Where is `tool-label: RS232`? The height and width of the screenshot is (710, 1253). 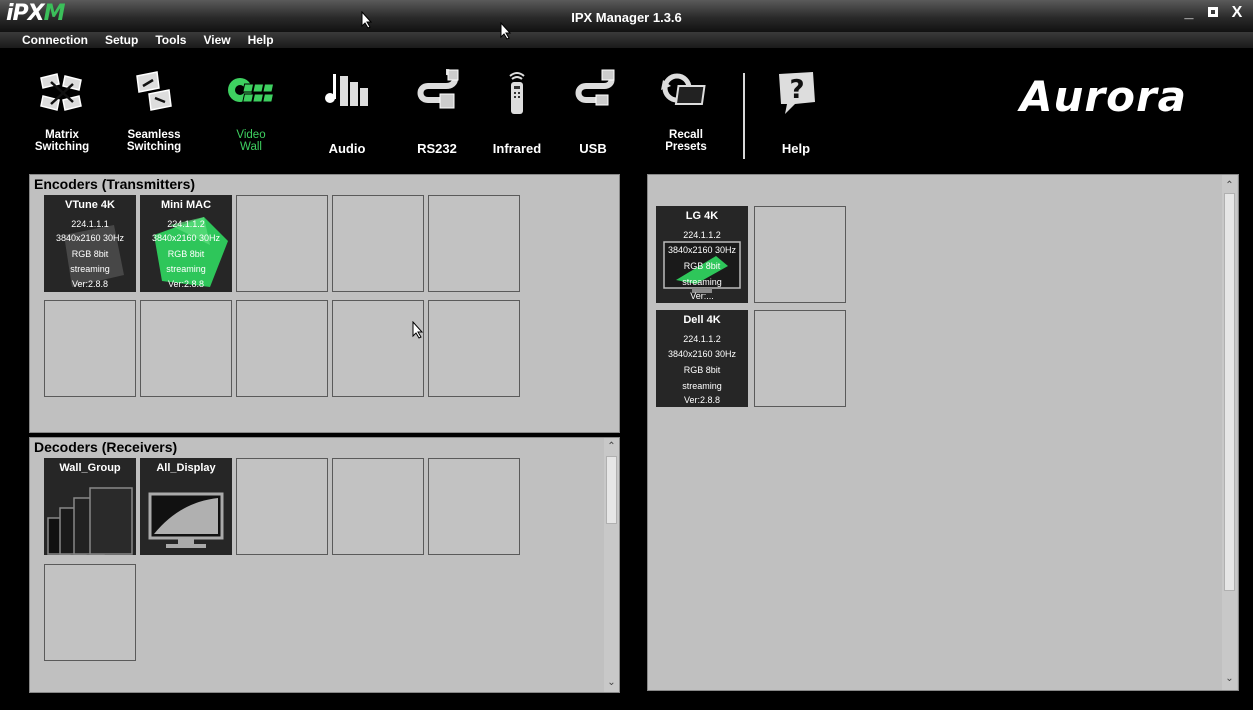
tool-label: RS232 is located at coordinates (437, 148).